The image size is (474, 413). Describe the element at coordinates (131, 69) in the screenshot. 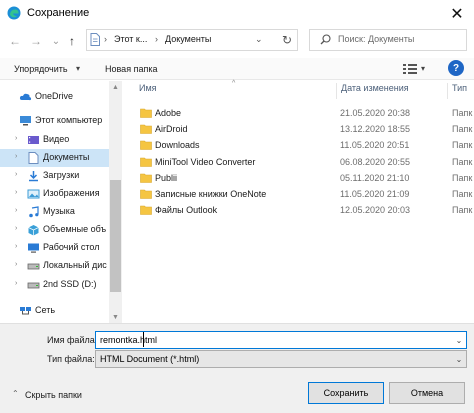

I see `new-folder-button: Новая папка` at that location.